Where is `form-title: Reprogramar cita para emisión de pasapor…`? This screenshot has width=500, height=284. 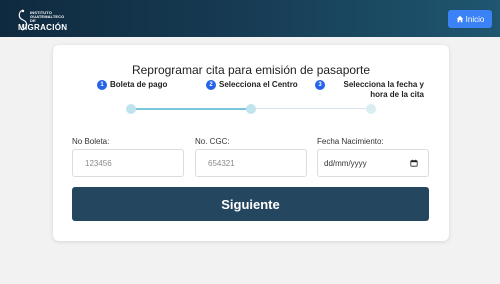 form-title: Reprogramar cita para emisión de pasapor… is located at coordinates (251, 70).